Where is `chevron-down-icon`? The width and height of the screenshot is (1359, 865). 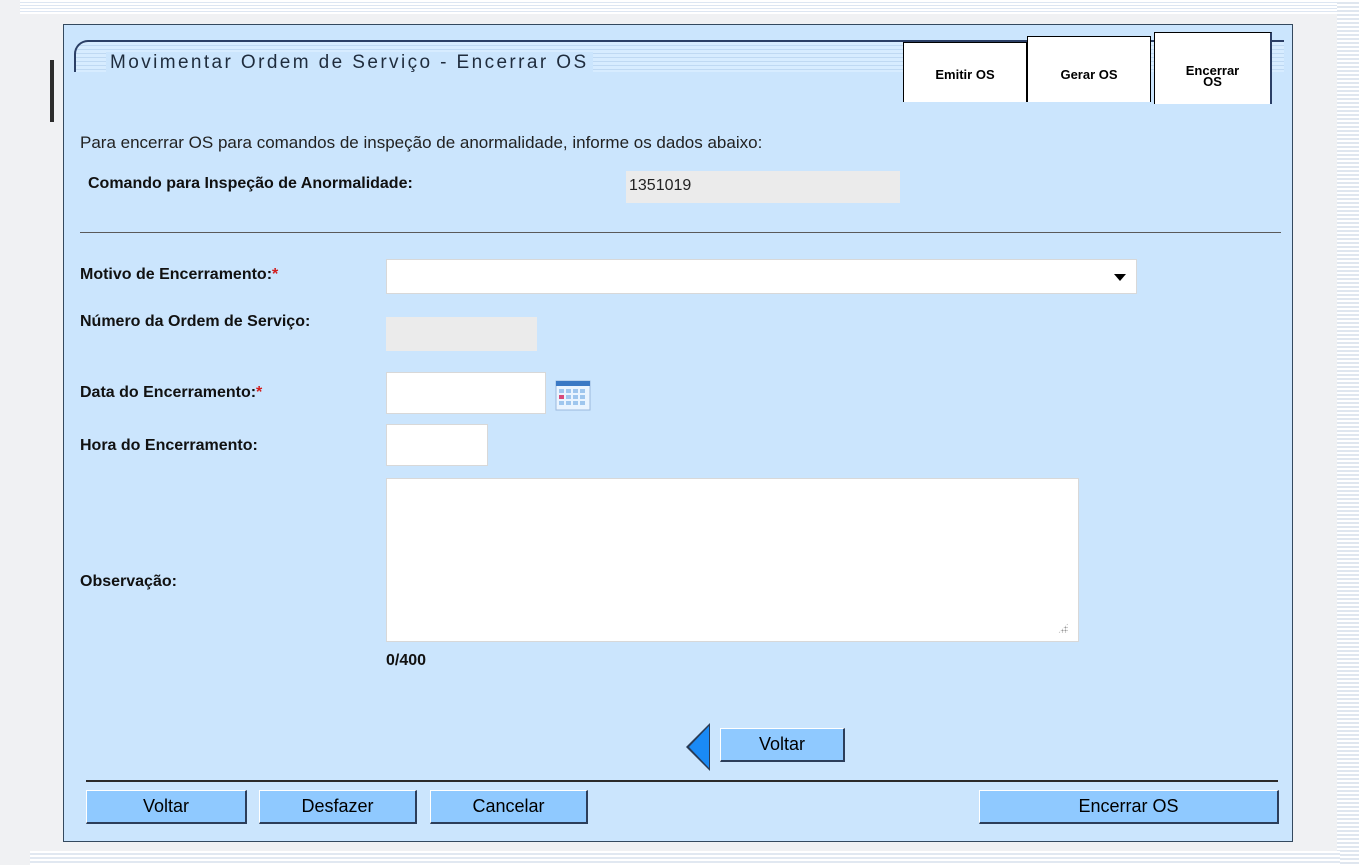
chevron-down-icon is located at coordinates (1120, 277).